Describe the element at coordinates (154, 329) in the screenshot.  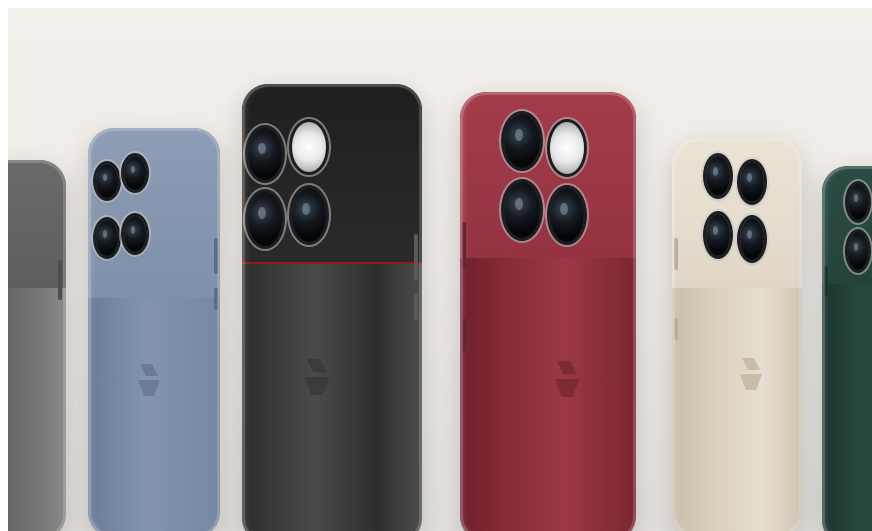
I see `phone-blue` at that location.